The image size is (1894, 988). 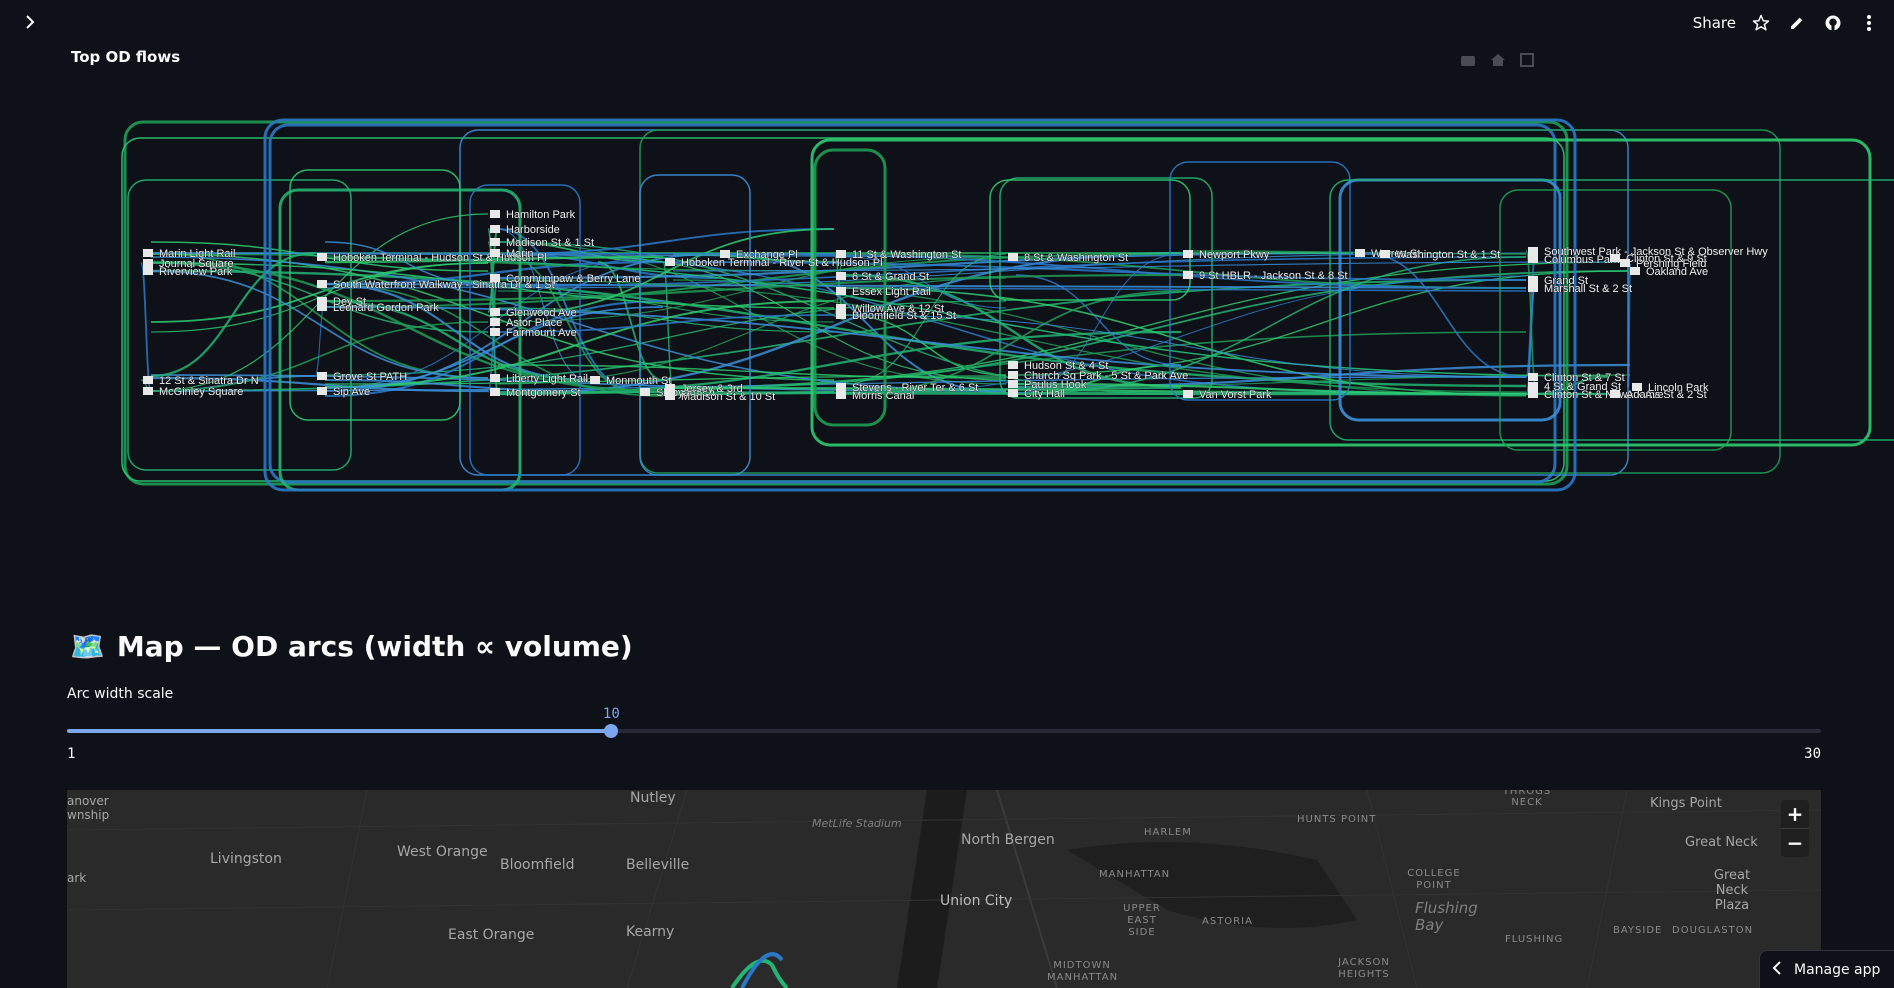 I want to click on arc-width-slider, so click(x=944, y=731).